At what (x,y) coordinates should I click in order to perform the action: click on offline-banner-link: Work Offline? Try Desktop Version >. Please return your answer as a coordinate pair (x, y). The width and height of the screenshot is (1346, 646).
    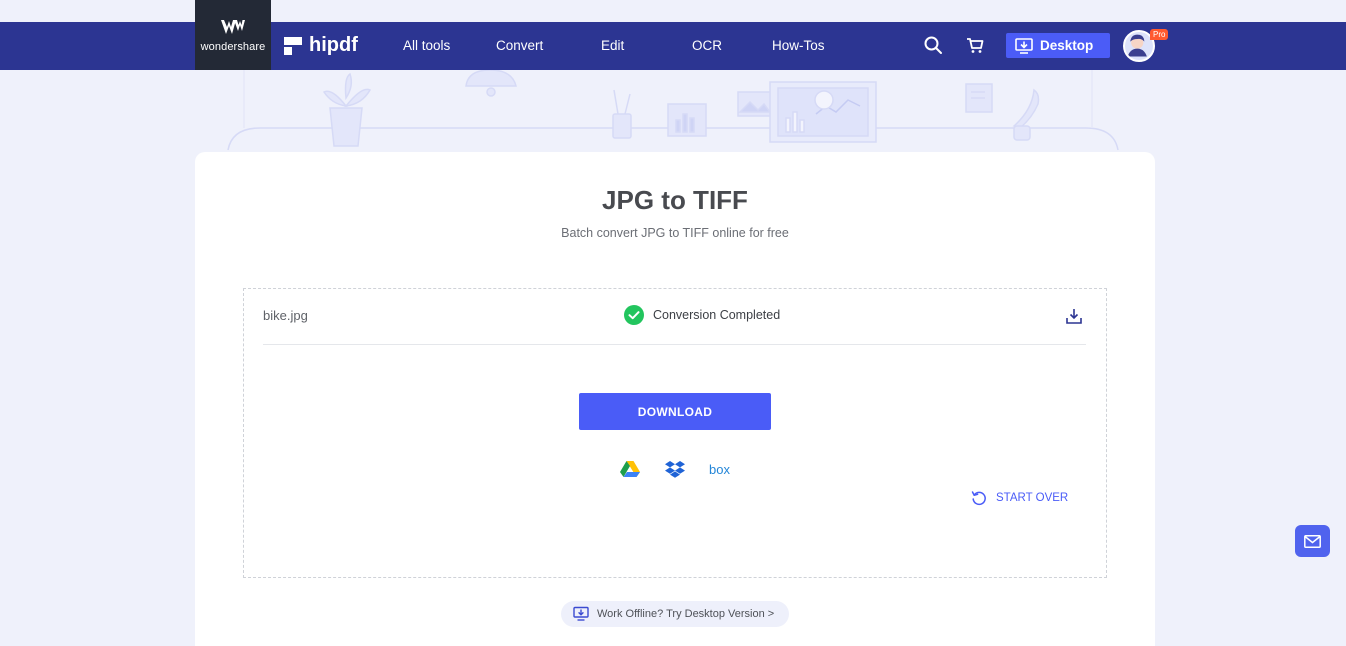
    Looking at the image, I should click on (675, 614).